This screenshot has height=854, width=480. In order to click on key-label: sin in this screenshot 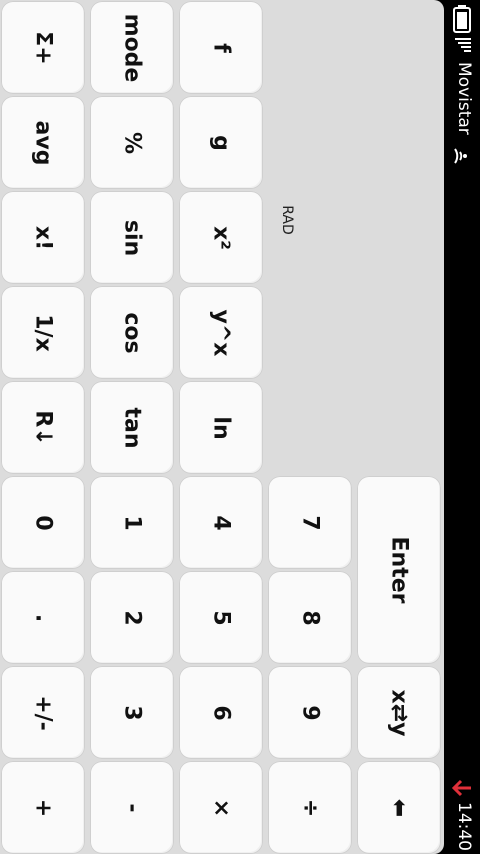, I will do `click(132, 237)`.